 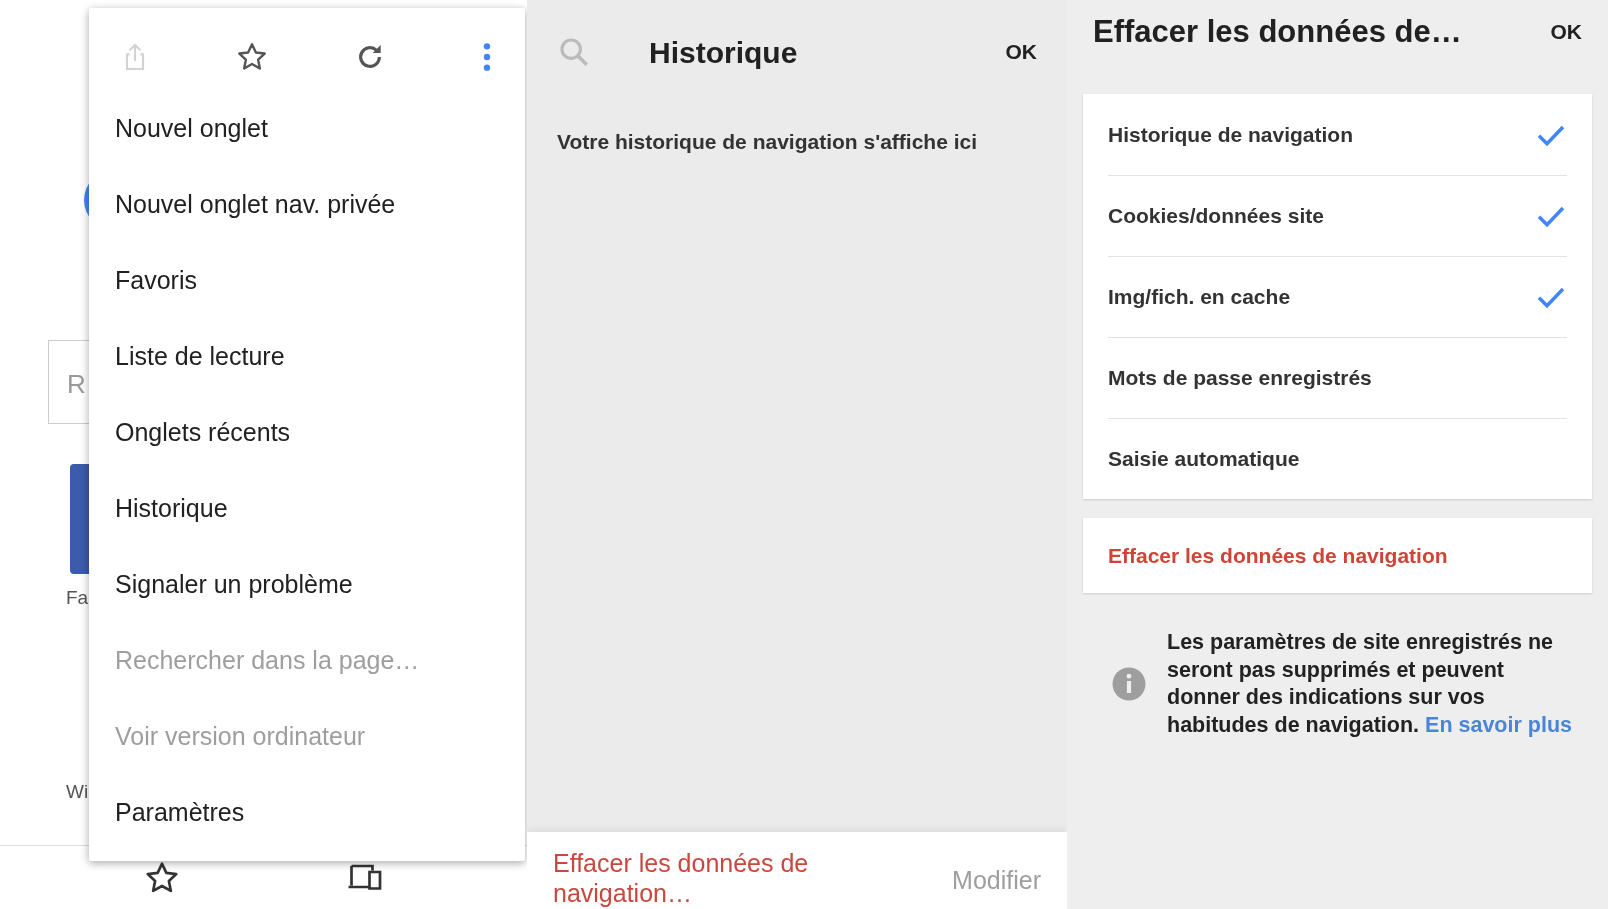 What do you see at coordinates (1204, 459) in the screenshot?
I see `option-label: Saisie automatique` at bounding box center [1204, 459].